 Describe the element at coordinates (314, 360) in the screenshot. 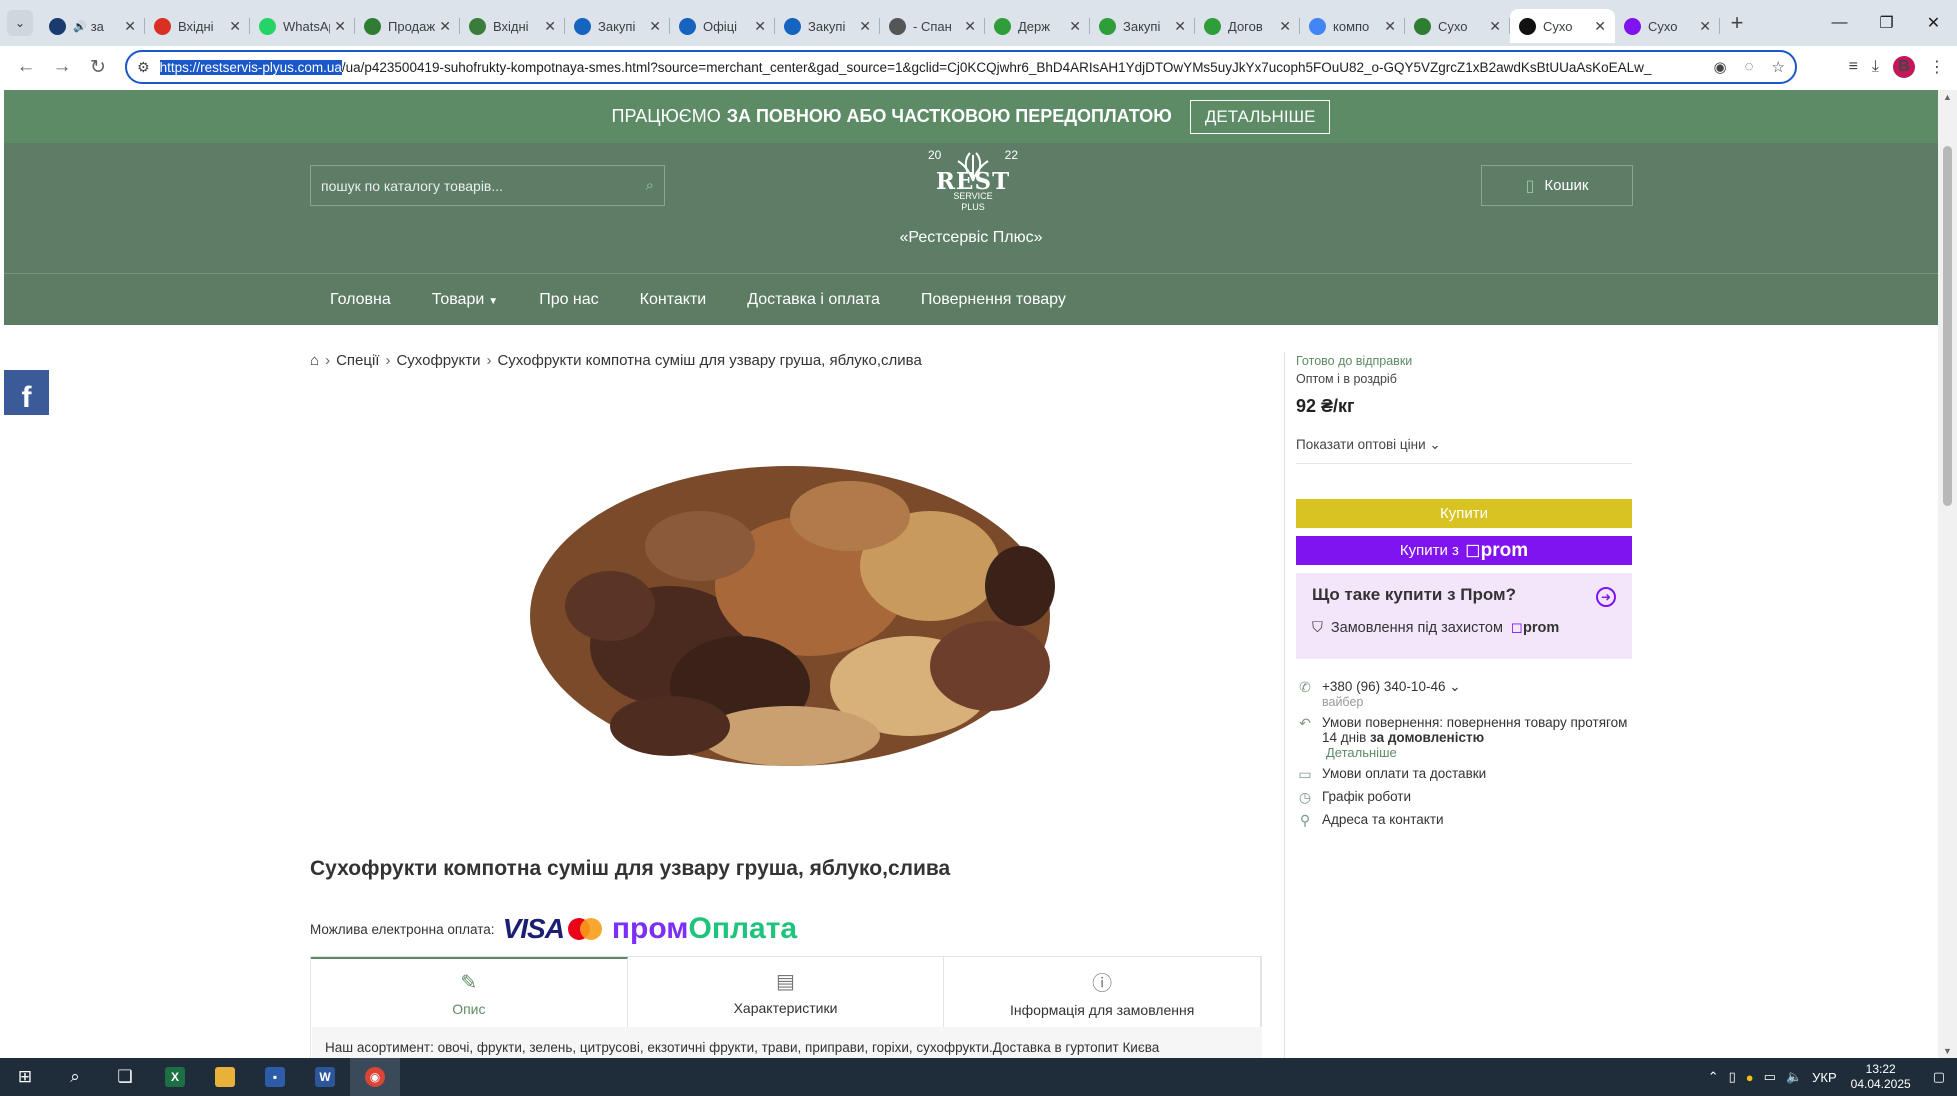

I see `home-icon: ⌂` at that location.